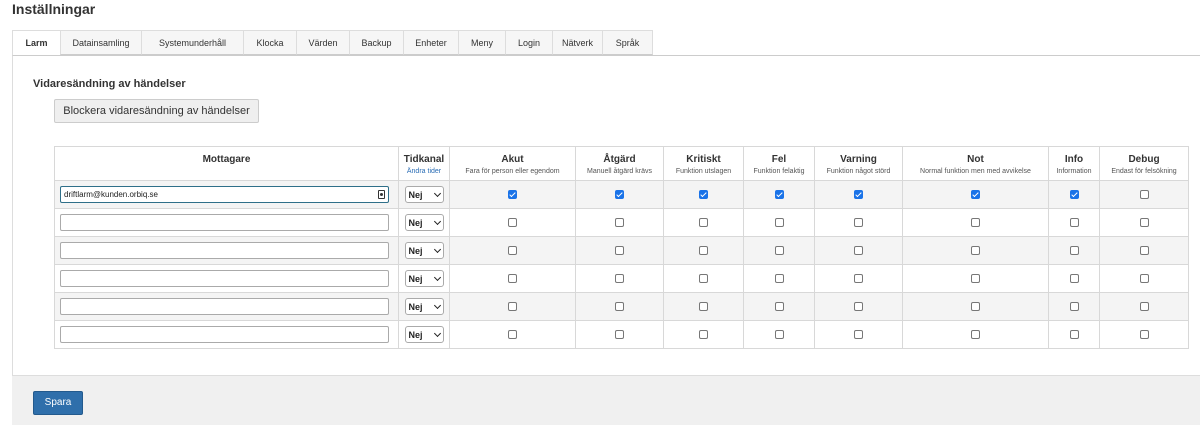 The height and width of the screenshot is (425, 1200). Describe the element at coordinates (1074, 159) in the screenshot. I see `level-title: Info` at that location.